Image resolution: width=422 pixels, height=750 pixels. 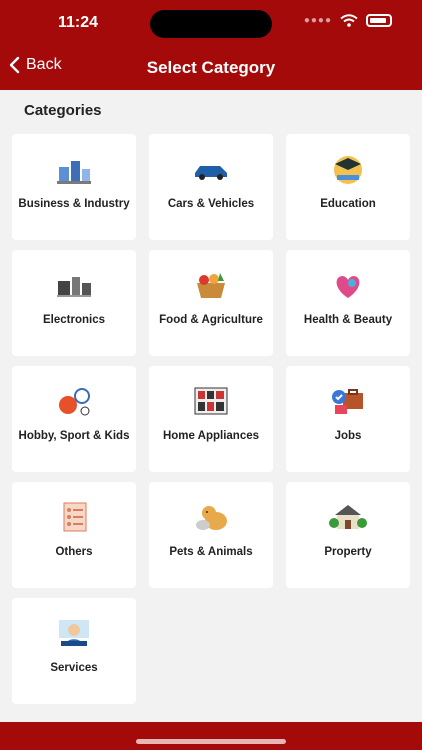 What do you see at coordinates (211, 24) in the screenshot?
I see `dynamic-island` at bounding box center [211, 24].